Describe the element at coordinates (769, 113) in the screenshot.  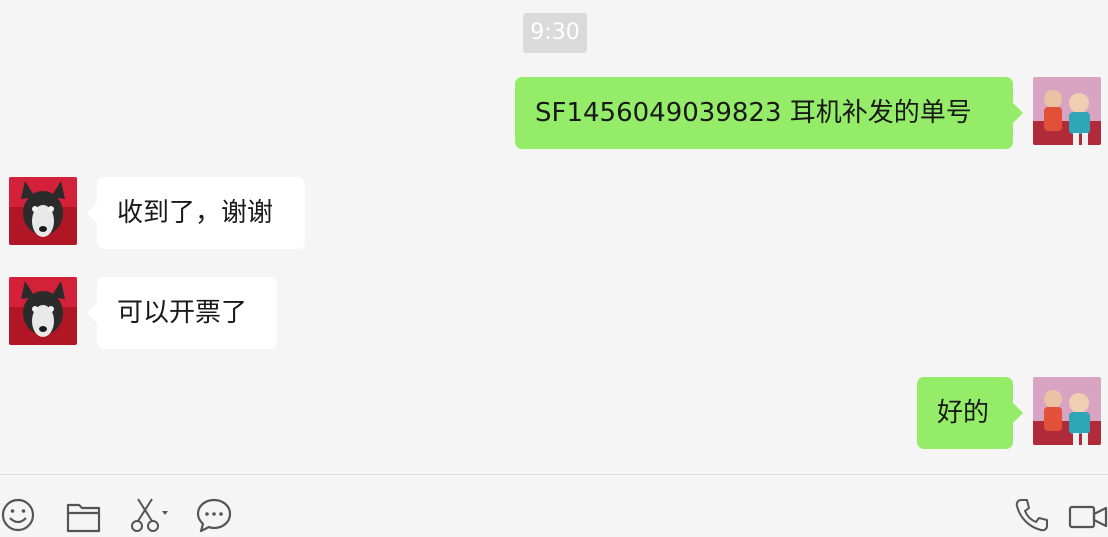
I see `message-bubble-outgoing: SF1456049039823 耳机补发的单号` at that location.